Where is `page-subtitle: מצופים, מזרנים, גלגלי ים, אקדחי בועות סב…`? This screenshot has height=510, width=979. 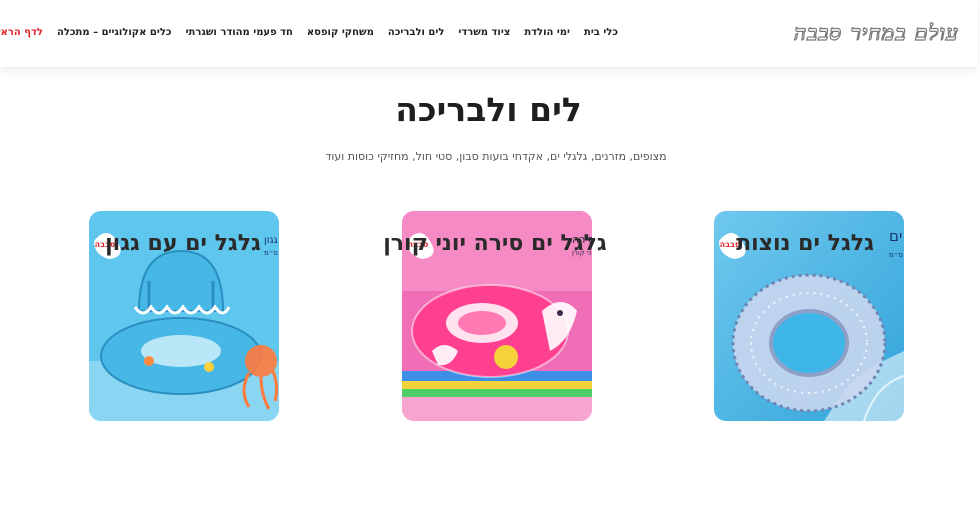
page-subtitle: מצופים, מזרנים, גלגלי ים, אקדחי בועות סב… is located at coordinates (497, 156).